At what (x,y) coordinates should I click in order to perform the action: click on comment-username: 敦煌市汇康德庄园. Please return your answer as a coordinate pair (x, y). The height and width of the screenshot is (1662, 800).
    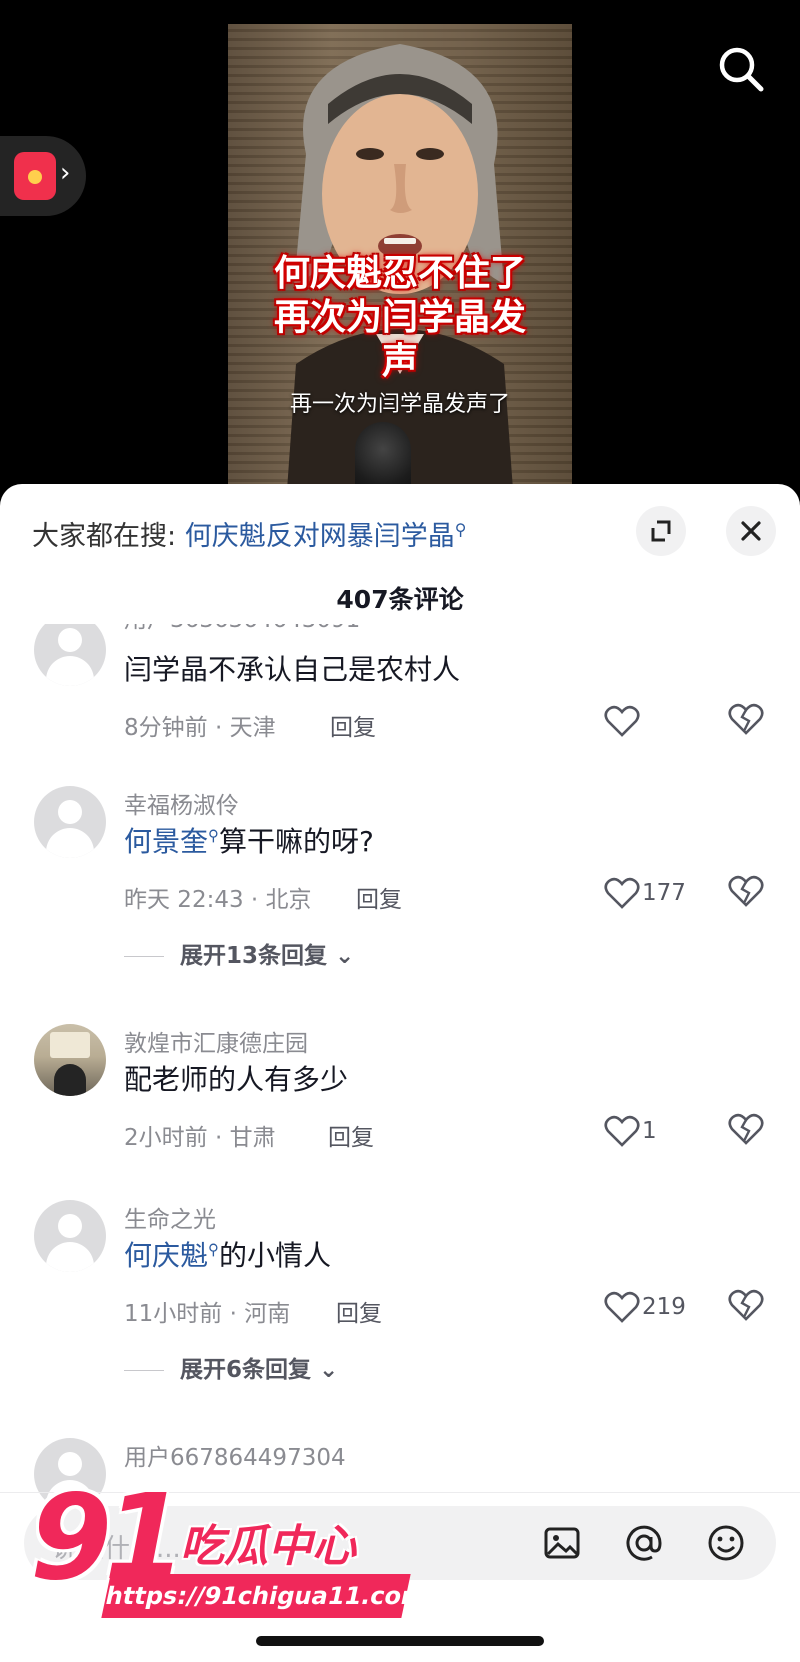
    Looking at the image, I should click on (216, 1041).